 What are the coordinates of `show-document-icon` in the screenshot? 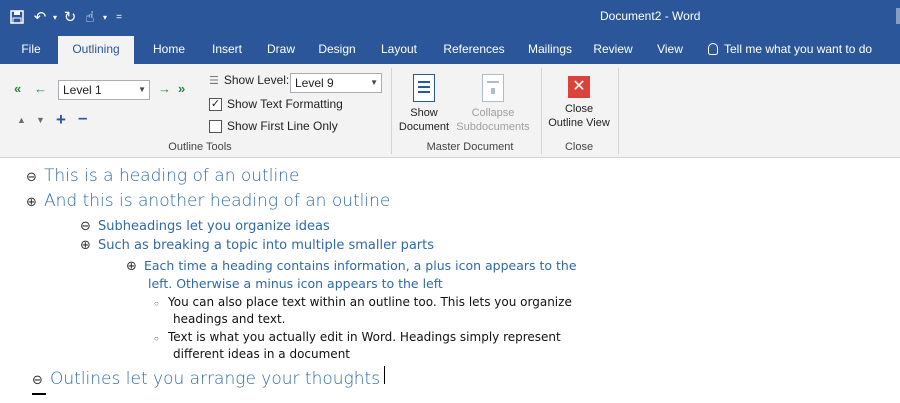 It's located at (424, 88).